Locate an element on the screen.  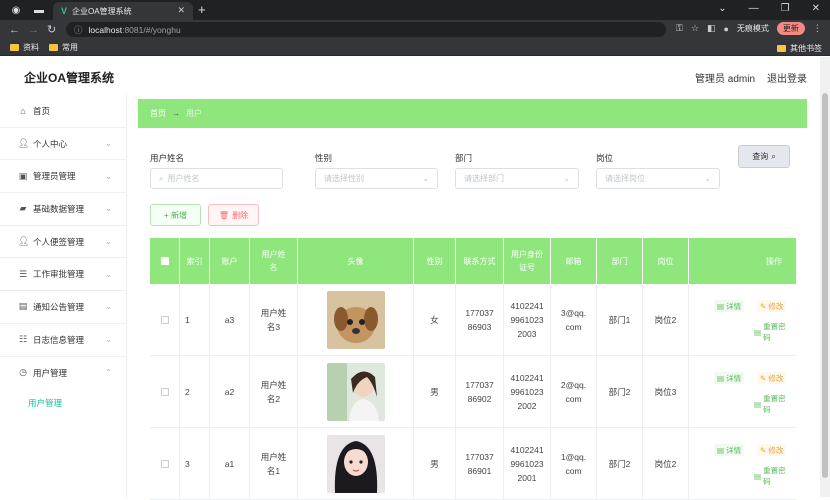
sidebar-item-approval: ☰ 工作审批管理 ⌄ is located at coordinates (63, 275).